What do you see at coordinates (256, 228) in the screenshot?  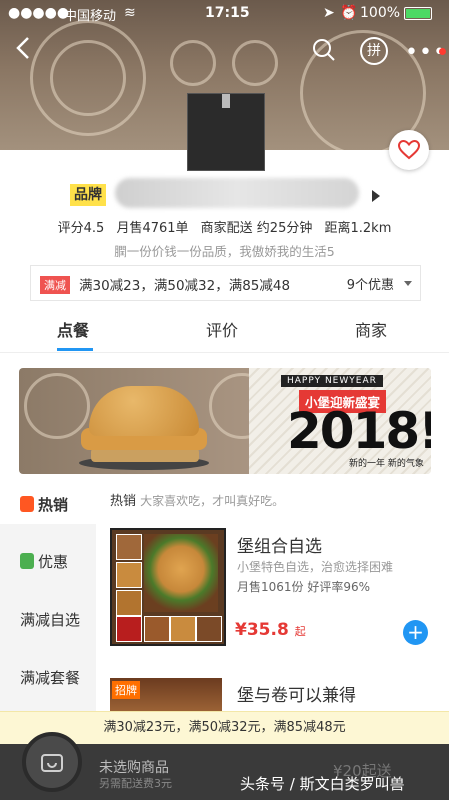 I see `delivery-mode: 商家配送 约25分钟` at bounding box center [256, 228].